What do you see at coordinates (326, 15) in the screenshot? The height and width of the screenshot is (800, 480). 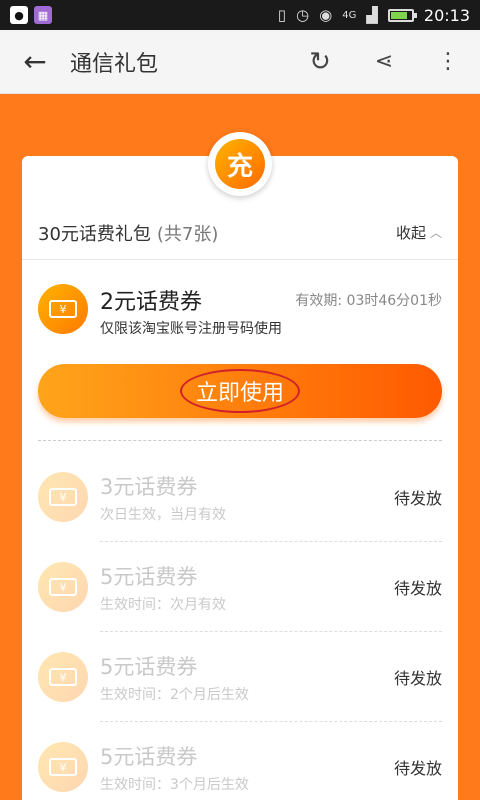 I see `eye-icon: ◉` at bounding box center [326, 15].